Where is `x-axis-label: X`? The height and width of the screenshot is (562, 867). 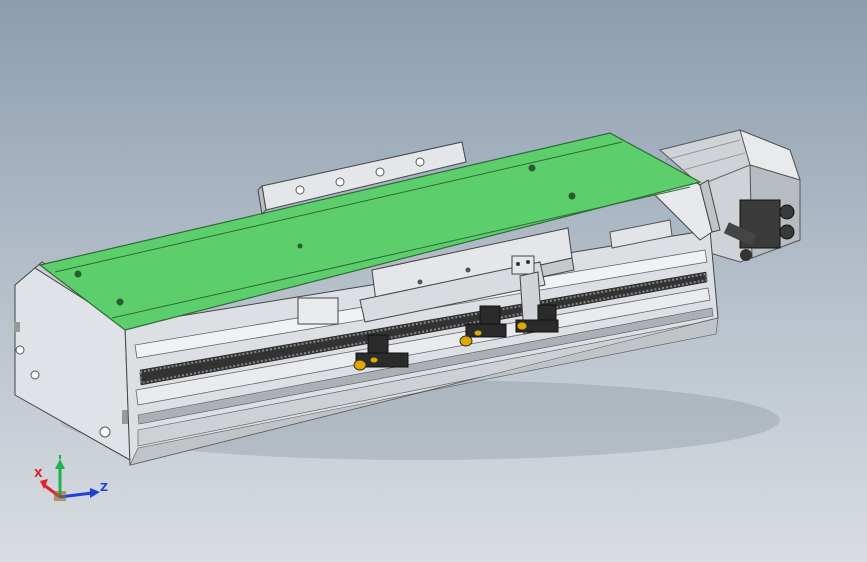 x-axis-label: X is located at coordinates (38, 473).